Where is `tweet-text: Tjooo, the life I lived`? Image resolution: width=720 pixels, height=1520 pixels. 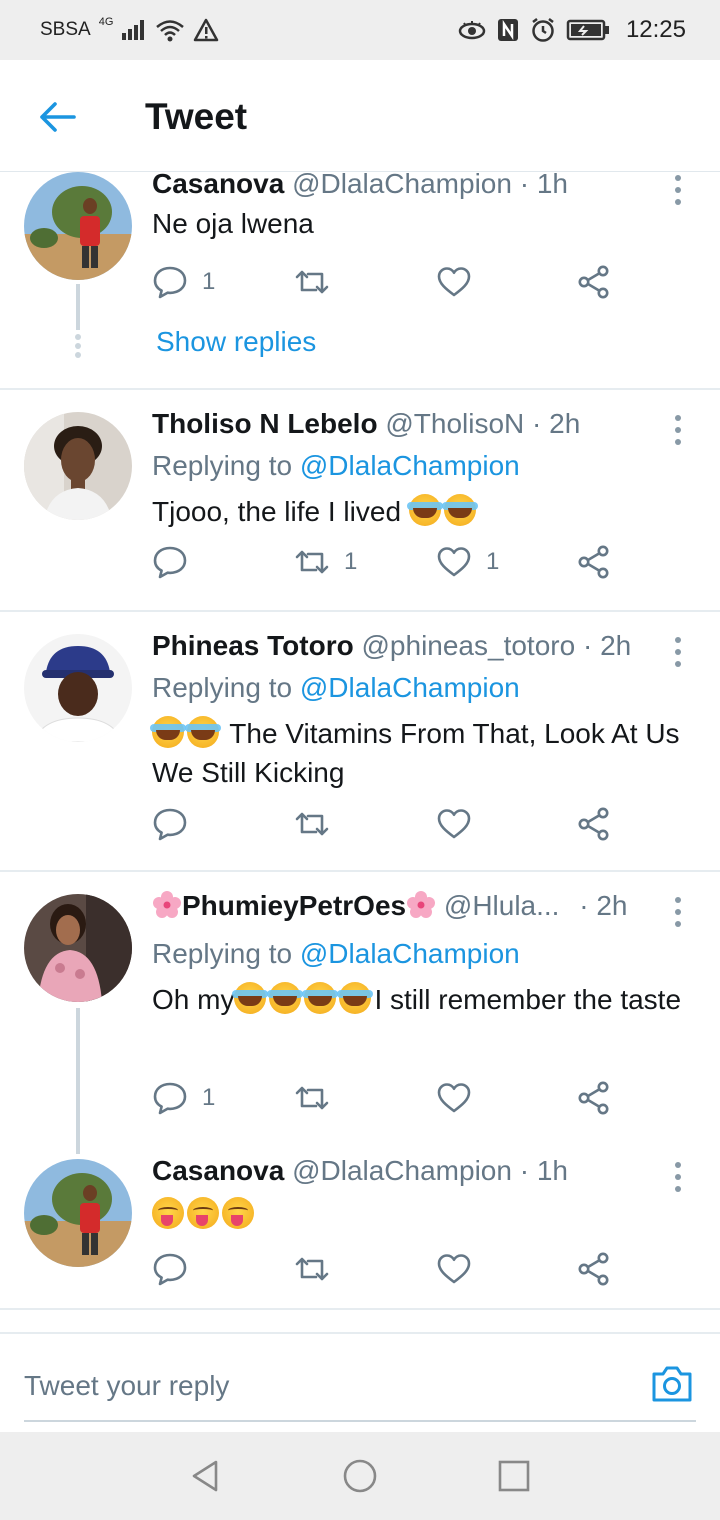 tweet-text: Tjooo, the life I lived is located at coordinates (422, 511).